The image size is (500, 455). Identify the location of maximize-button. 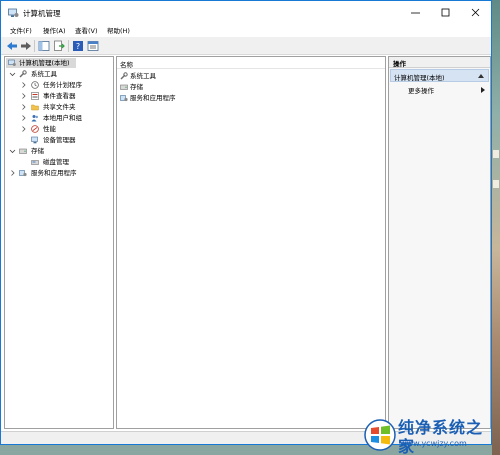
(446, 13).